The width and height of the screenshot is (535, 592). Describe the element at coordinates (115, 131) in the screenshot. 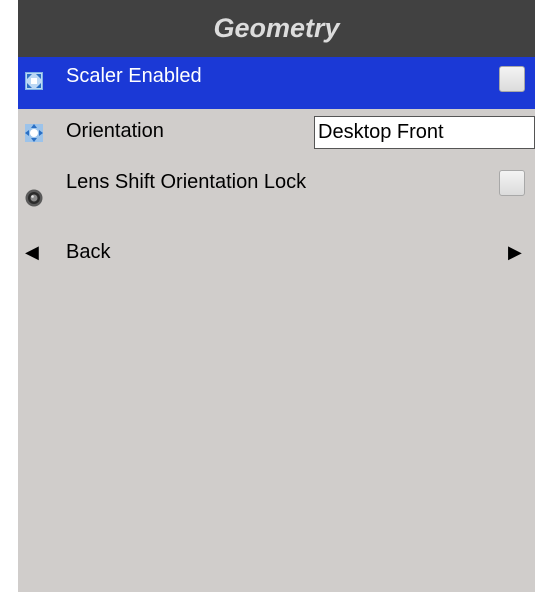

I see `orientation-label: Orientation` at that location.